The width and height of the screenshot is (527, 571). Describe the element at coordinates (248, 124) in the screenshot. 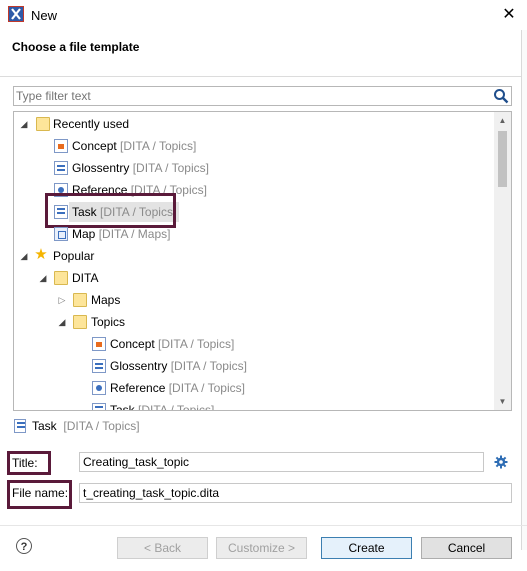

I see `tree-node-recently-used: ◢ Recently used` at that location.